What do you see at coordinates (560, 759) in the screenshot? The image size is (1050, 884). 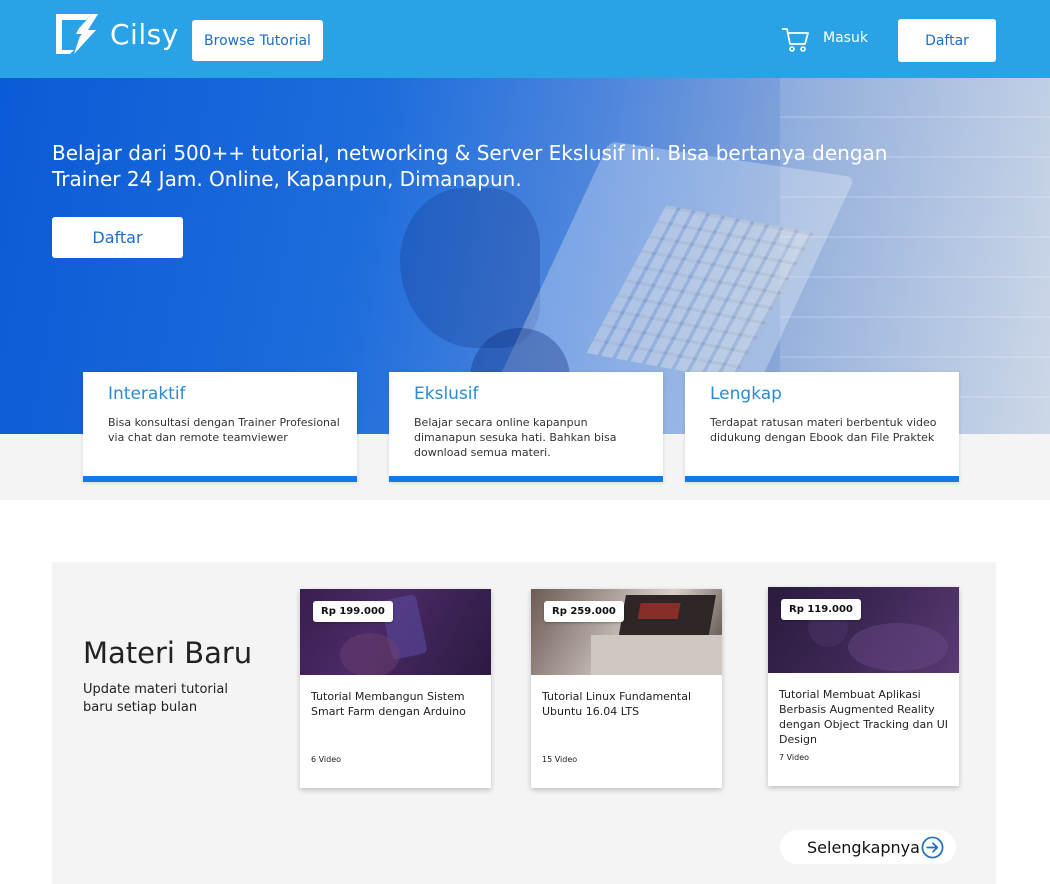 I see `video-count: 15 Video` at bounding box center [560, 759].